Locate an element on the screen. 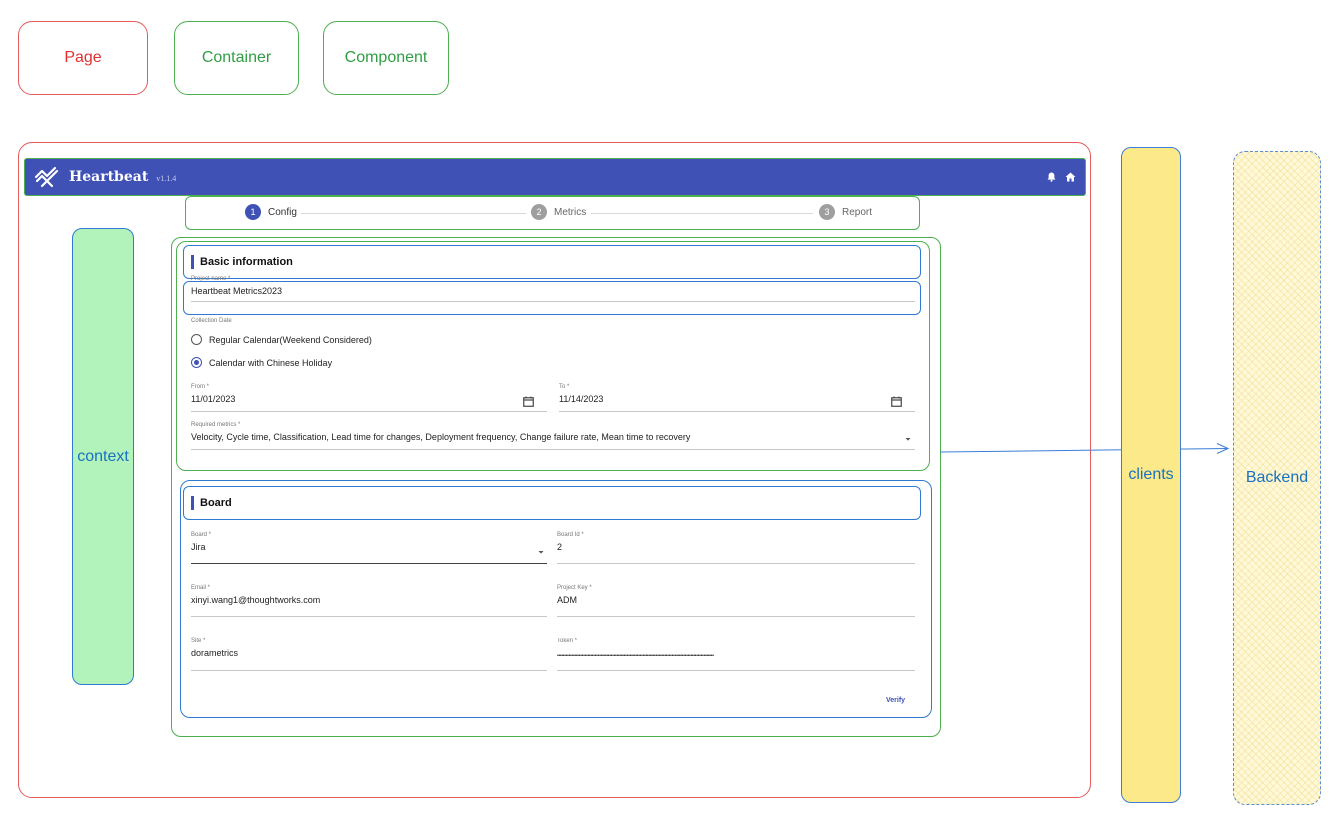  project-name-component is located at coordinates (552, 298).